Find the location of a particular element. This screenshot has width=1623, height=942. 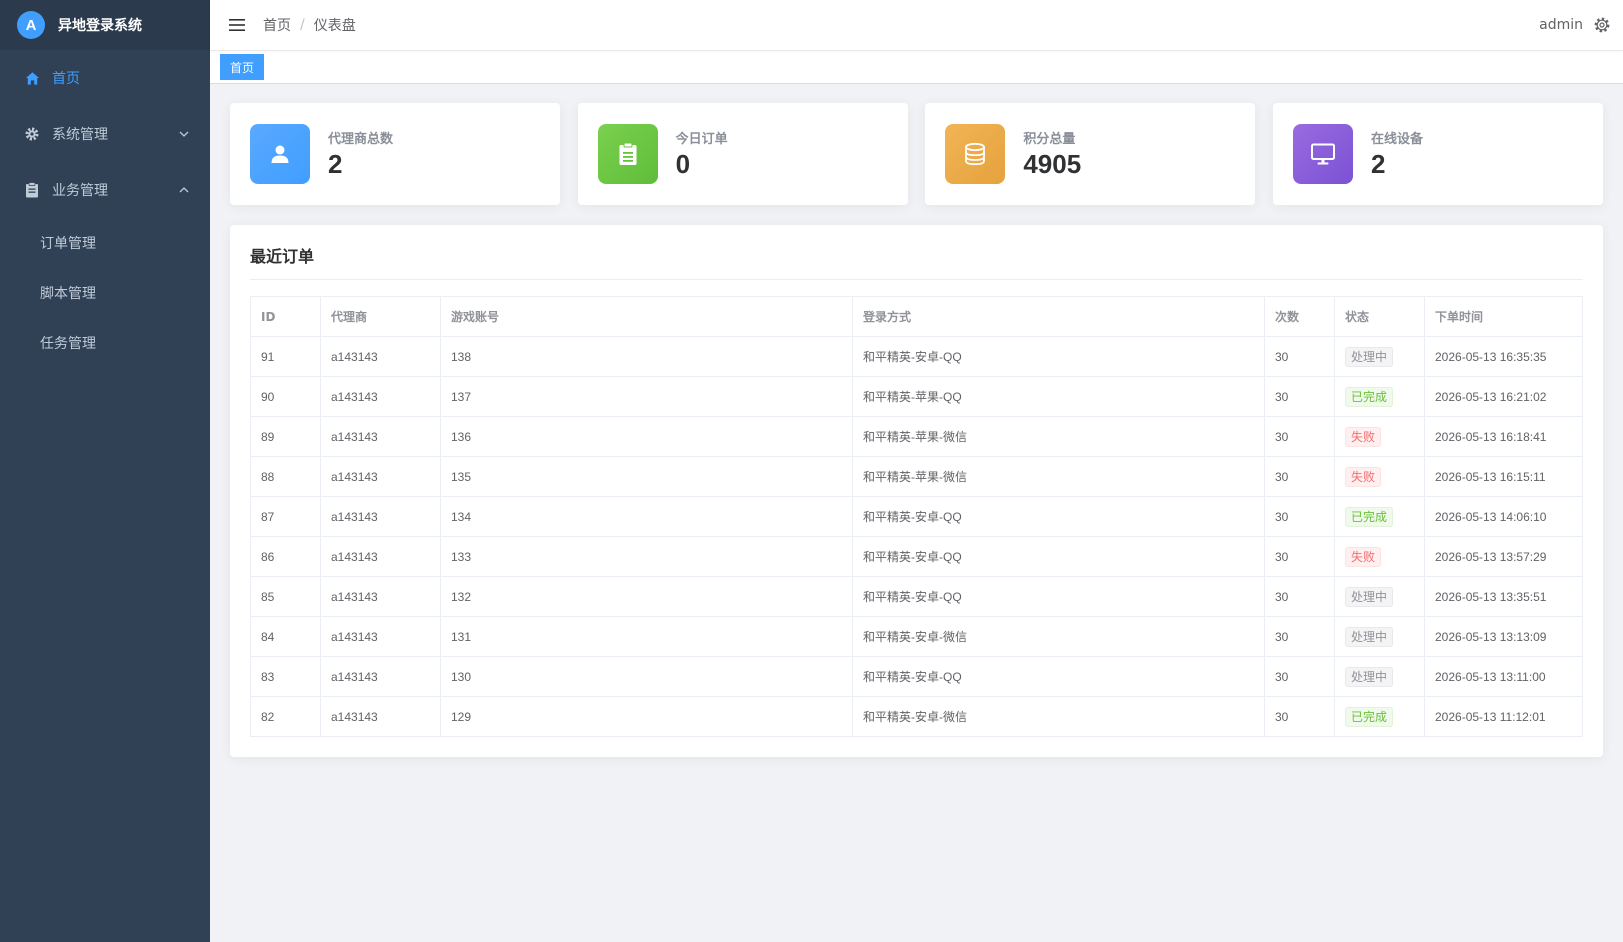

cell-time: 2026-05-13 16:21:02 is located at coordinates (1503, 396).